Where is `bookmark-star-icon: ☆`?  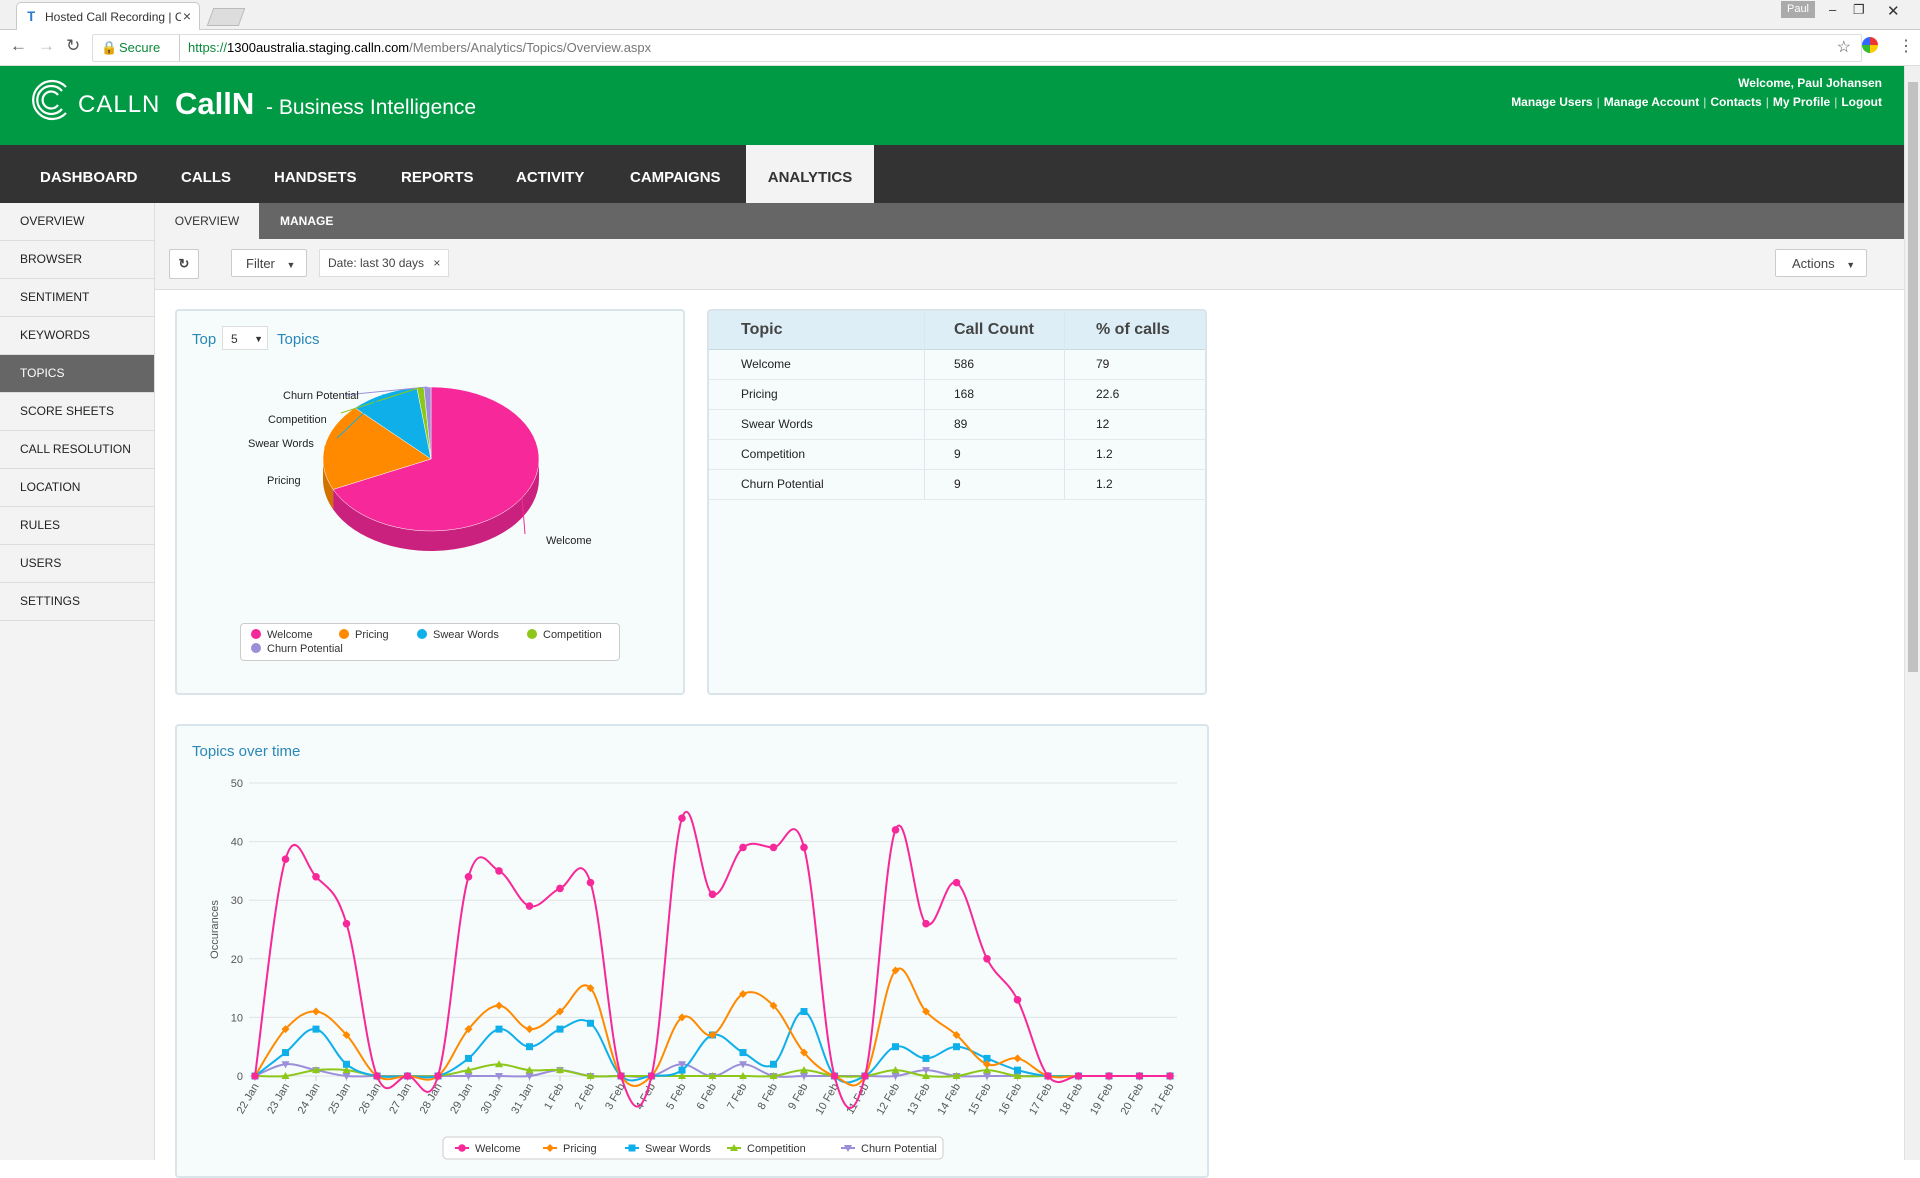
bookmark-star-icon: ☆ is located at coordinates (1844, 48).